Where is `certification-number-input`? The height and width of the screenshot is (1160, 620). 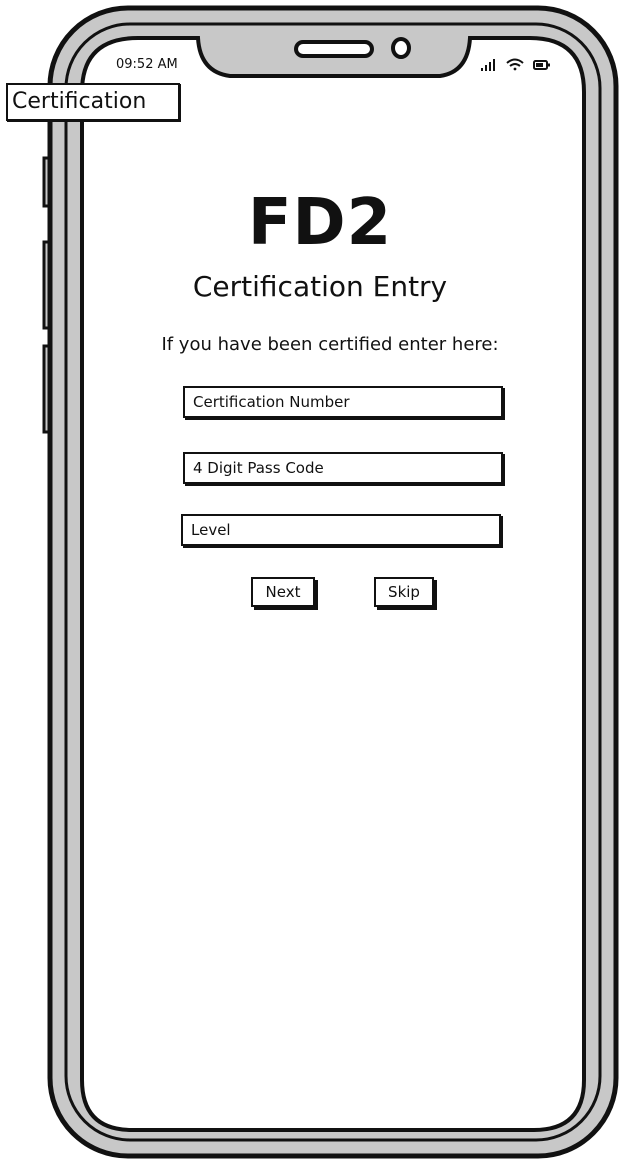 certification-number-input is located at coordinates (343, 402).